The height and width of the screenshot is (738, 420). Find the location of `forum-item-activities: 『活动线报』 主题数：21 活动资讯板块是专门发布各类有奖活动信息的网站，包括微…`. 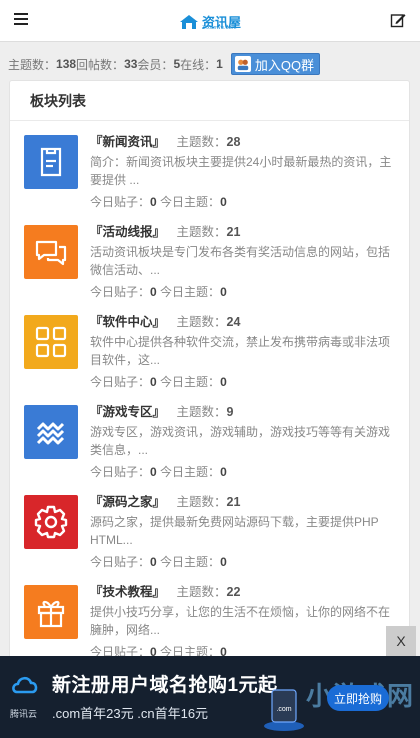

forum-item-activities: 『活动线报』 主题数：21 活动资讯板块是专门发布各类有奖活动信息的网站，包括微… is located at coordinates (214, 265).